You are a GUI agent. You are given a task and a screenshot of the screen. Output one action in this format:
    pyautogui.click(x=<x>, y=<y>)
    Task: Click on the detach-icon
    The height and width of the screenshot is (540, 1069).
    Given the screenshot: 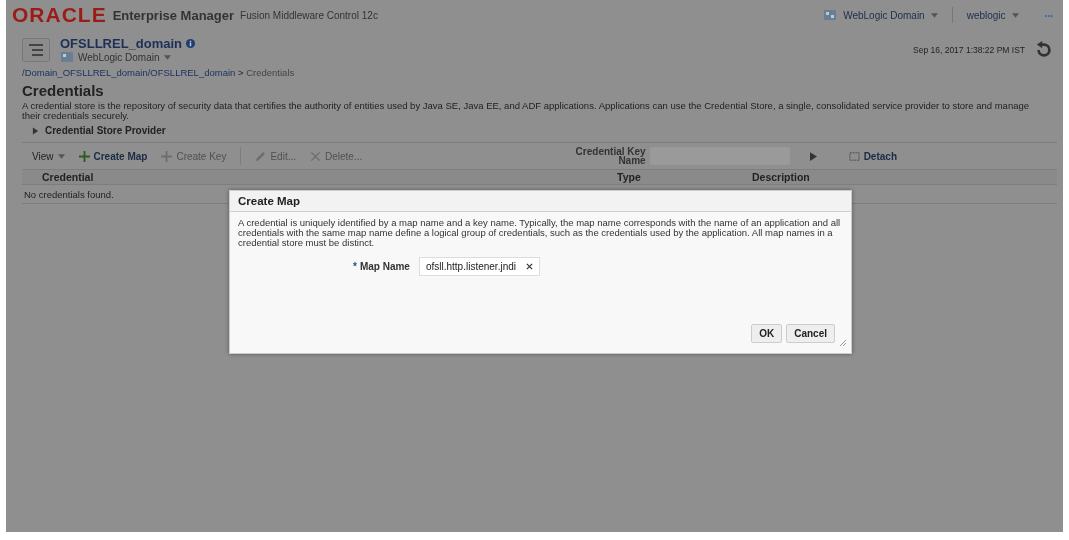 What is the action you would take?
    pyautogui.click(x=854, y=156)
    